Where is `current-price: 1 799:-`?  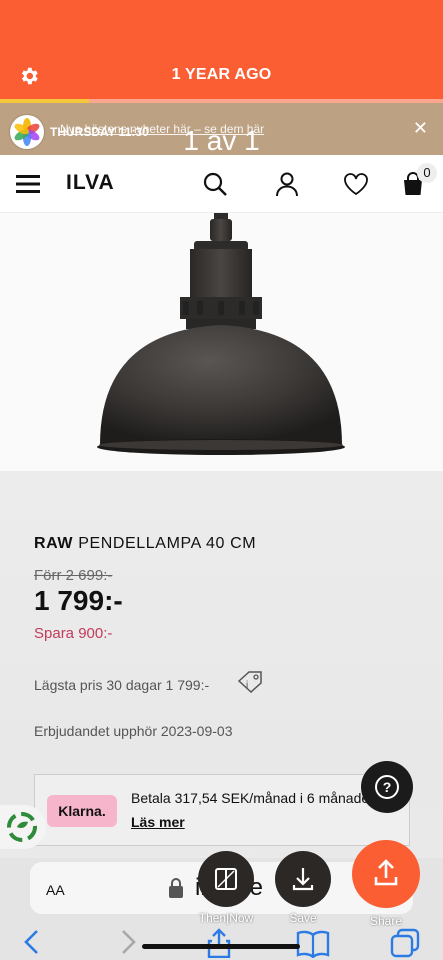 current-price: 1 799:- is located at coordinates (78, 600).